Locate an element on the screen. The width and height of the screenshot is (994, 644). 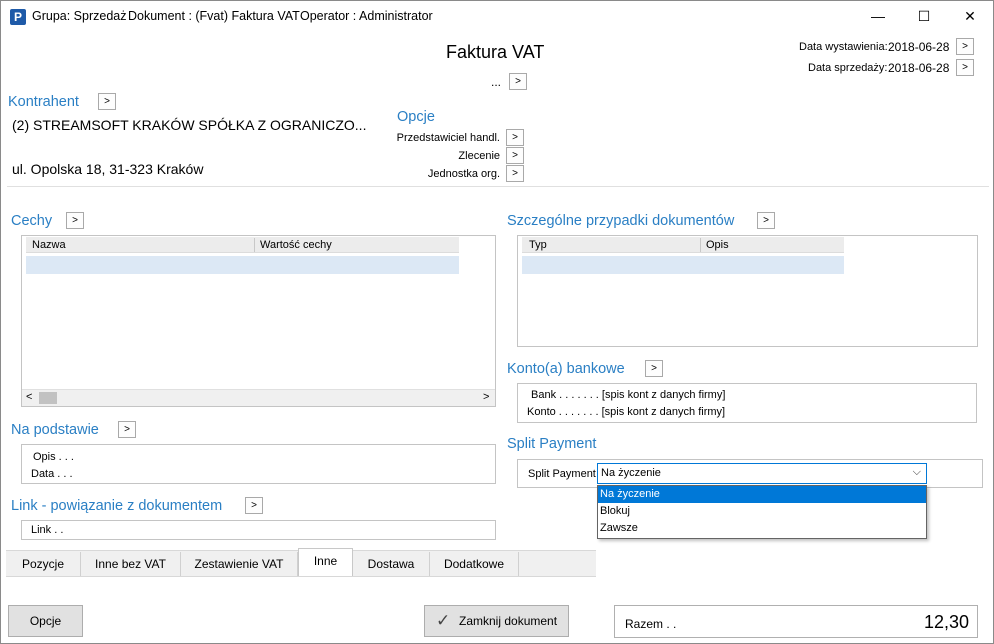
features-horizontal-scrollbar: < > is located at coordinates (258, 397).